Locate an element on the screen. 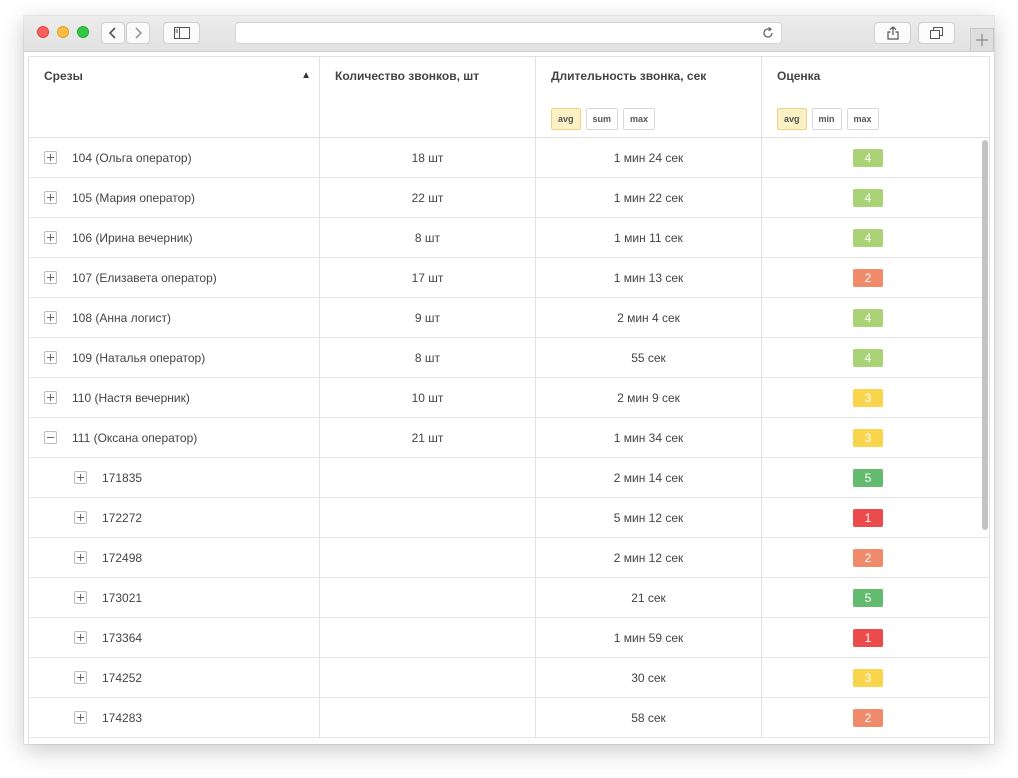 This screenshot has height=778, width=1018. slice-cell: 107 (Елизавета оператор) is located at coordinates (174, 277).